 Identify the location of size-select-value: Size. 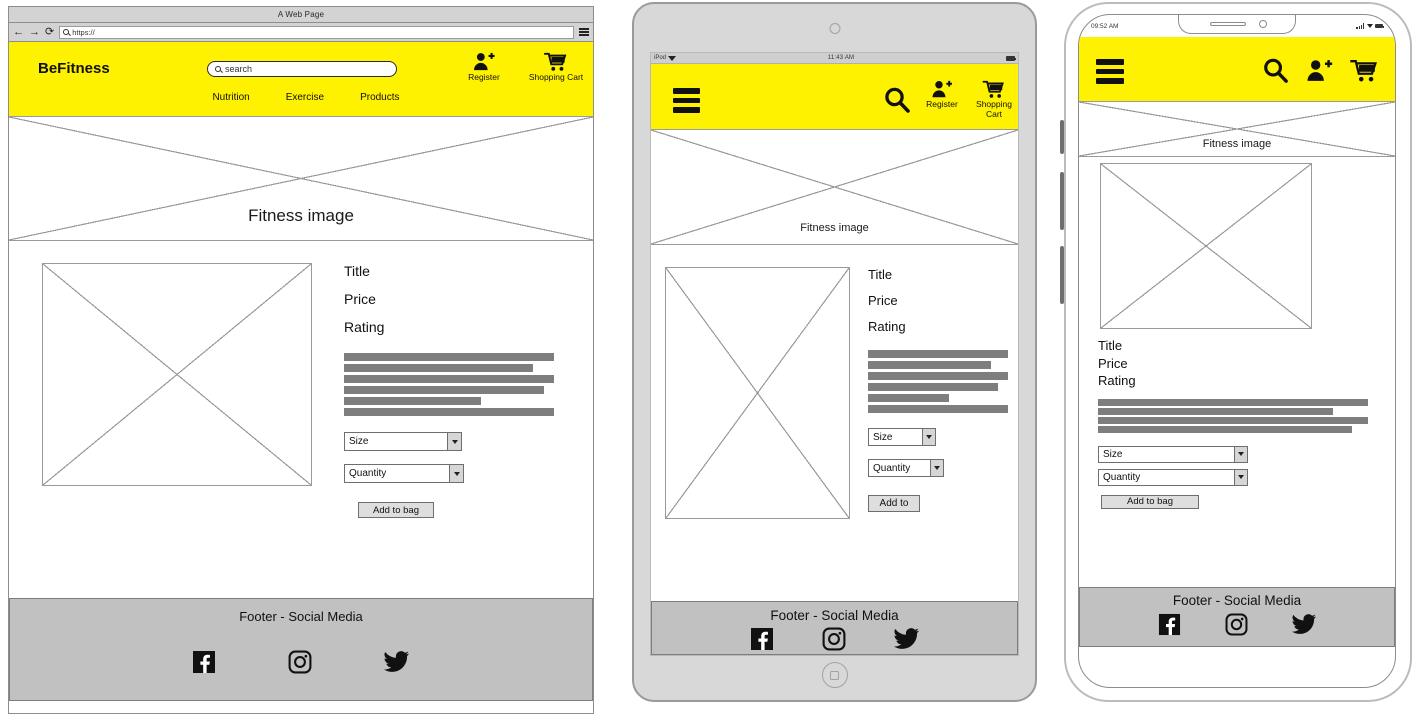
(883, 437).